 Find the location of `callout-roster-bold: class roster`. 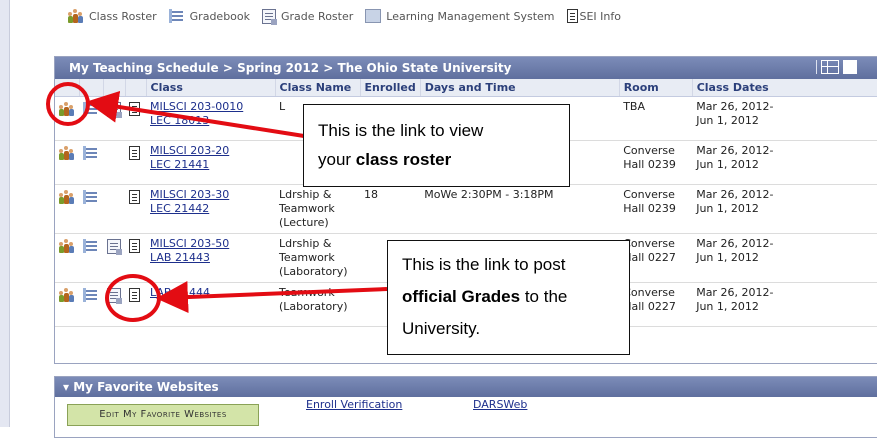

callout-roster-bold: class roster is located at coordinates (403, 159).